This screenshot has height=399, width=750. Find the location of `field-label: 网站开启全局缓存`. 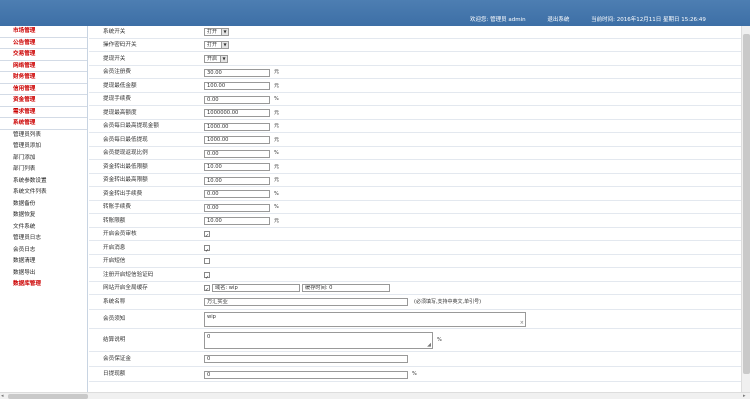

field-label: 网站开启全局缓存 is located at coordinates (125, 288).